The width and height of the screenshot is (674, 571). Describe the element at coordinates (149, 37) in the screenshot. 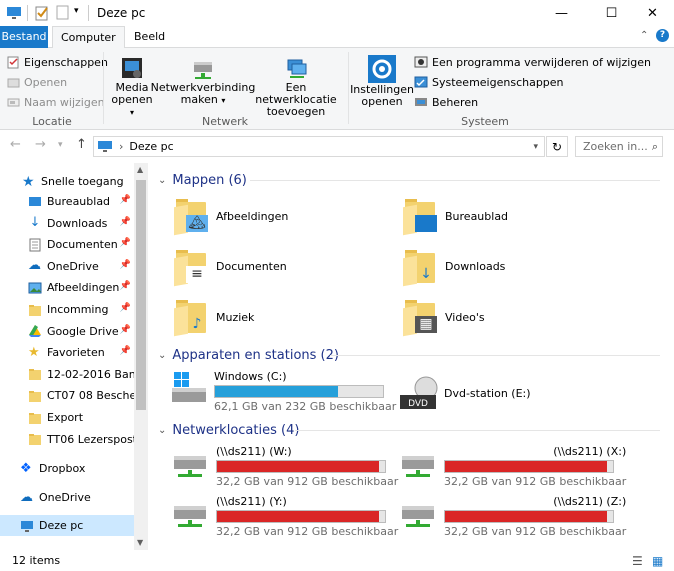

I see `tab-view: Beeld` at that location.